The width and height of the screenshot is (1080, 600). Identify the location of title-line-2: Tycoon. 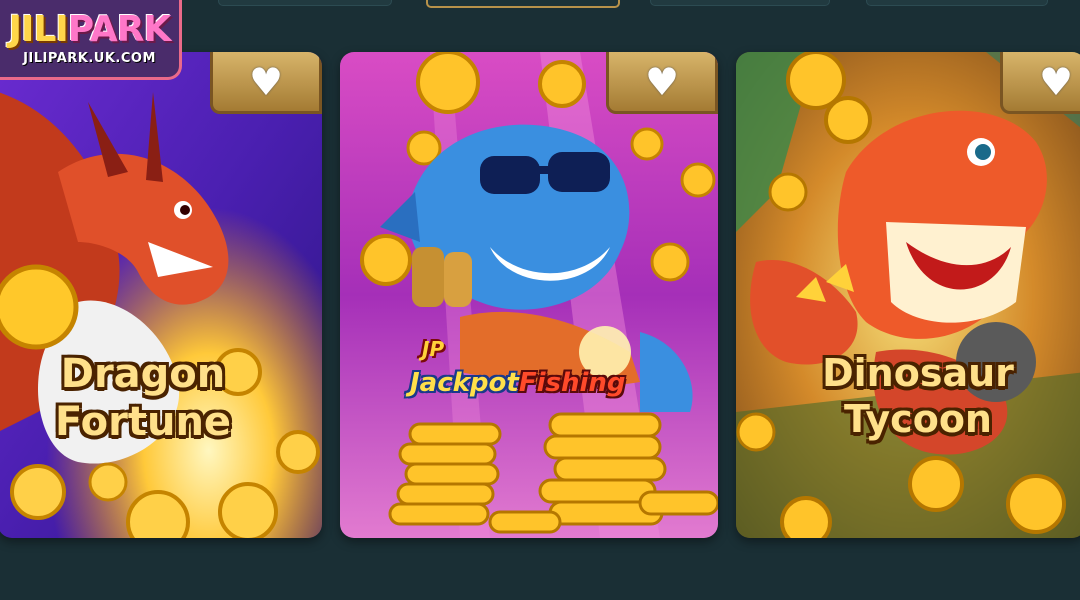
(918, 419).